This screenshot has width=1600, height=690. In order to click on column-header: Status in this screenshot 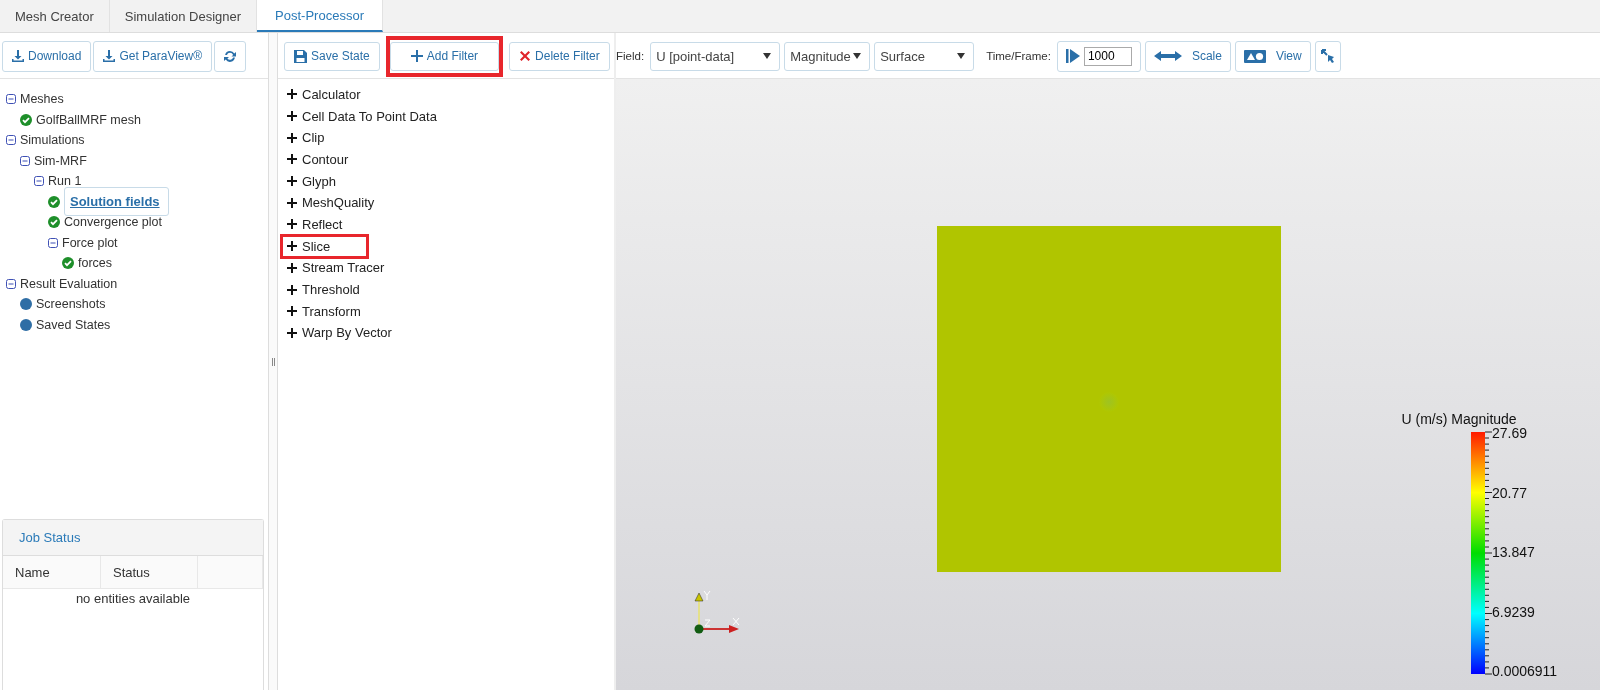, I will do `click(149, 572)`.